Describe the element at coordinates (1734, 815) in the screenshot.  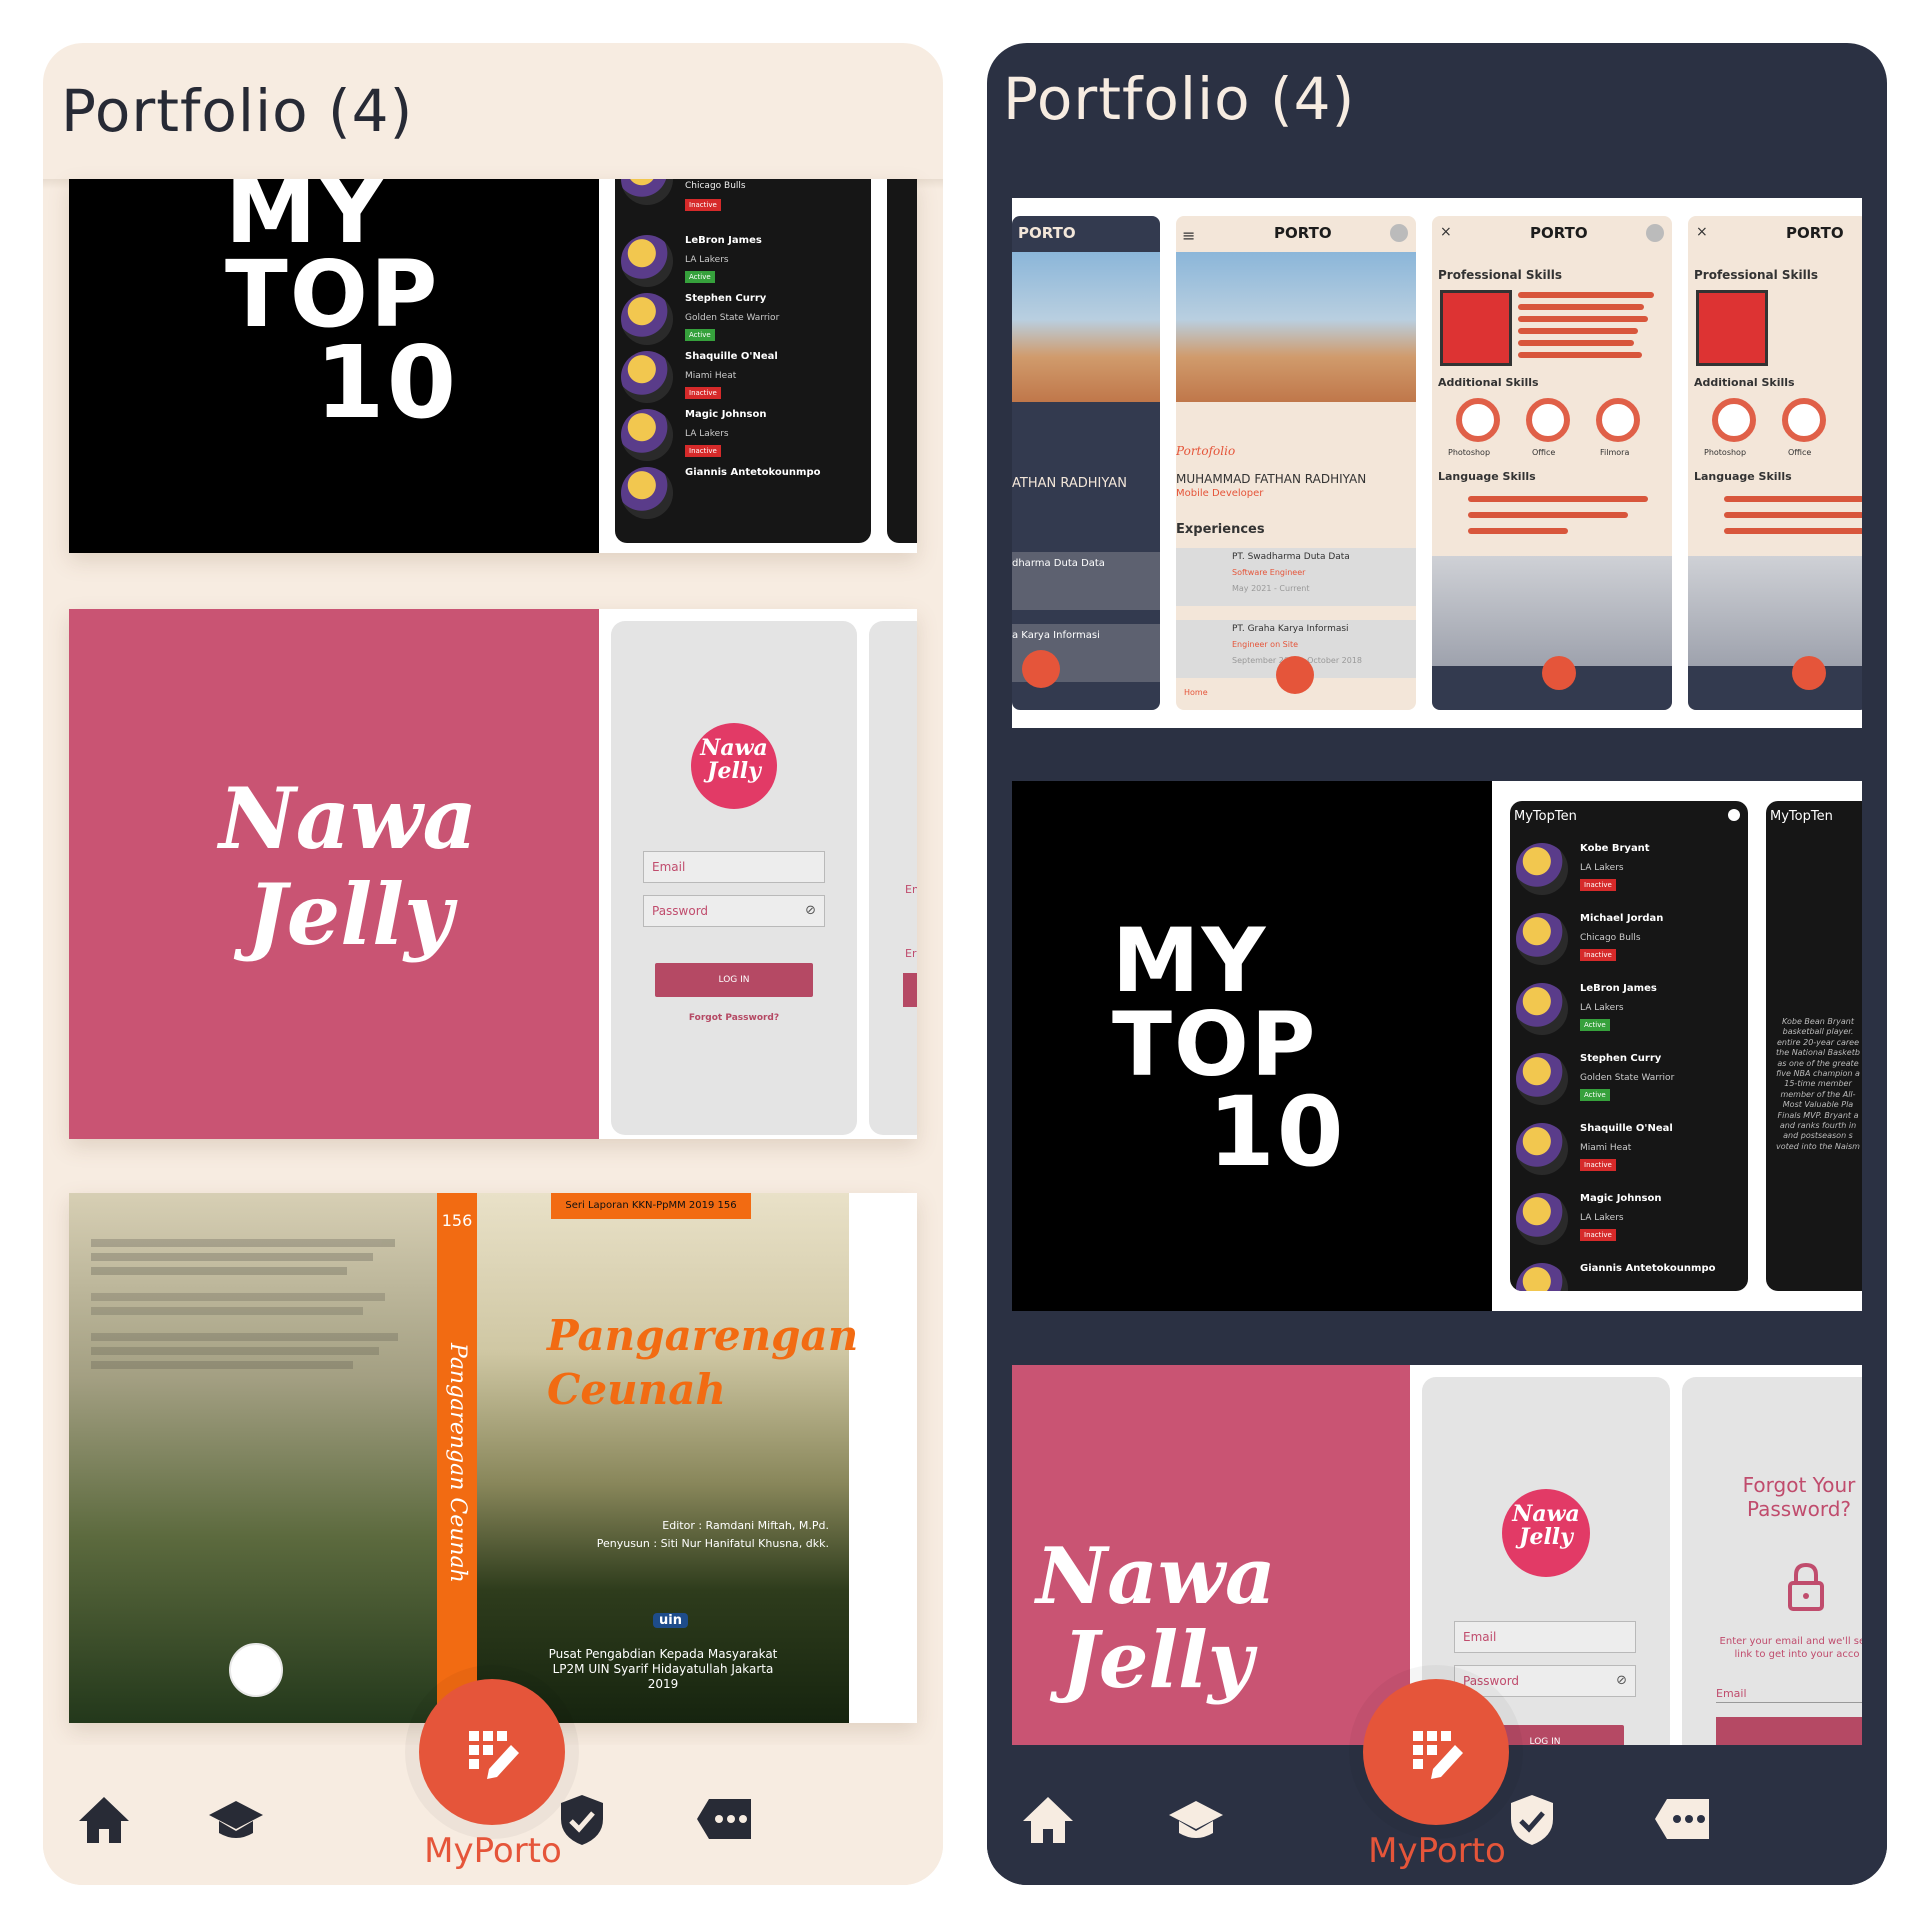
I see `profile-icon` at that location.